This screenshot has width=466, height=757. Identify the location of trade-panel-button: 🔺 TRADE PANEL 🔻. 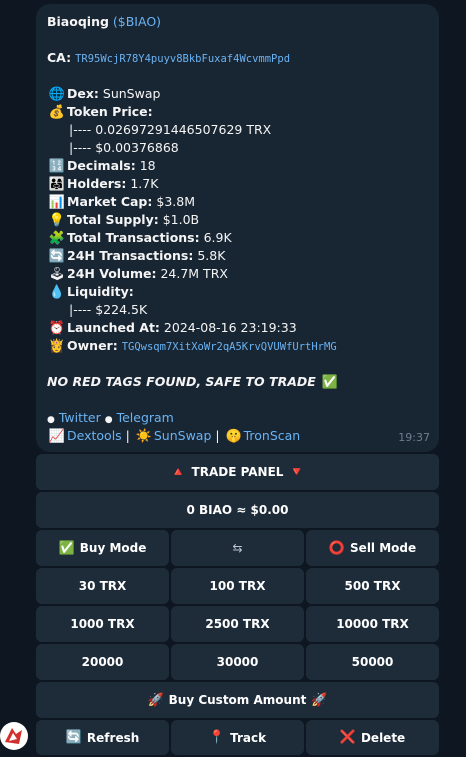
(237, 472).